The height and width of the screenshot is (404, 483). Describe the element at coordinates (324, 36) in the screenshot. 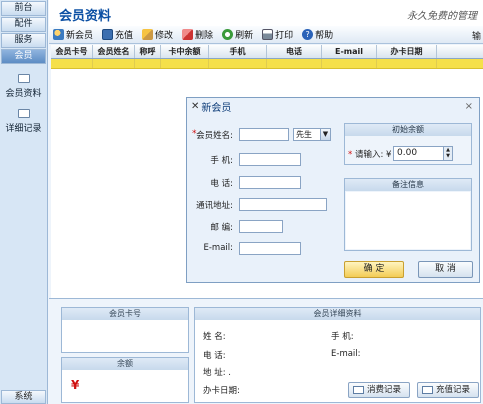

I see `help-label: 帮助` at that location.